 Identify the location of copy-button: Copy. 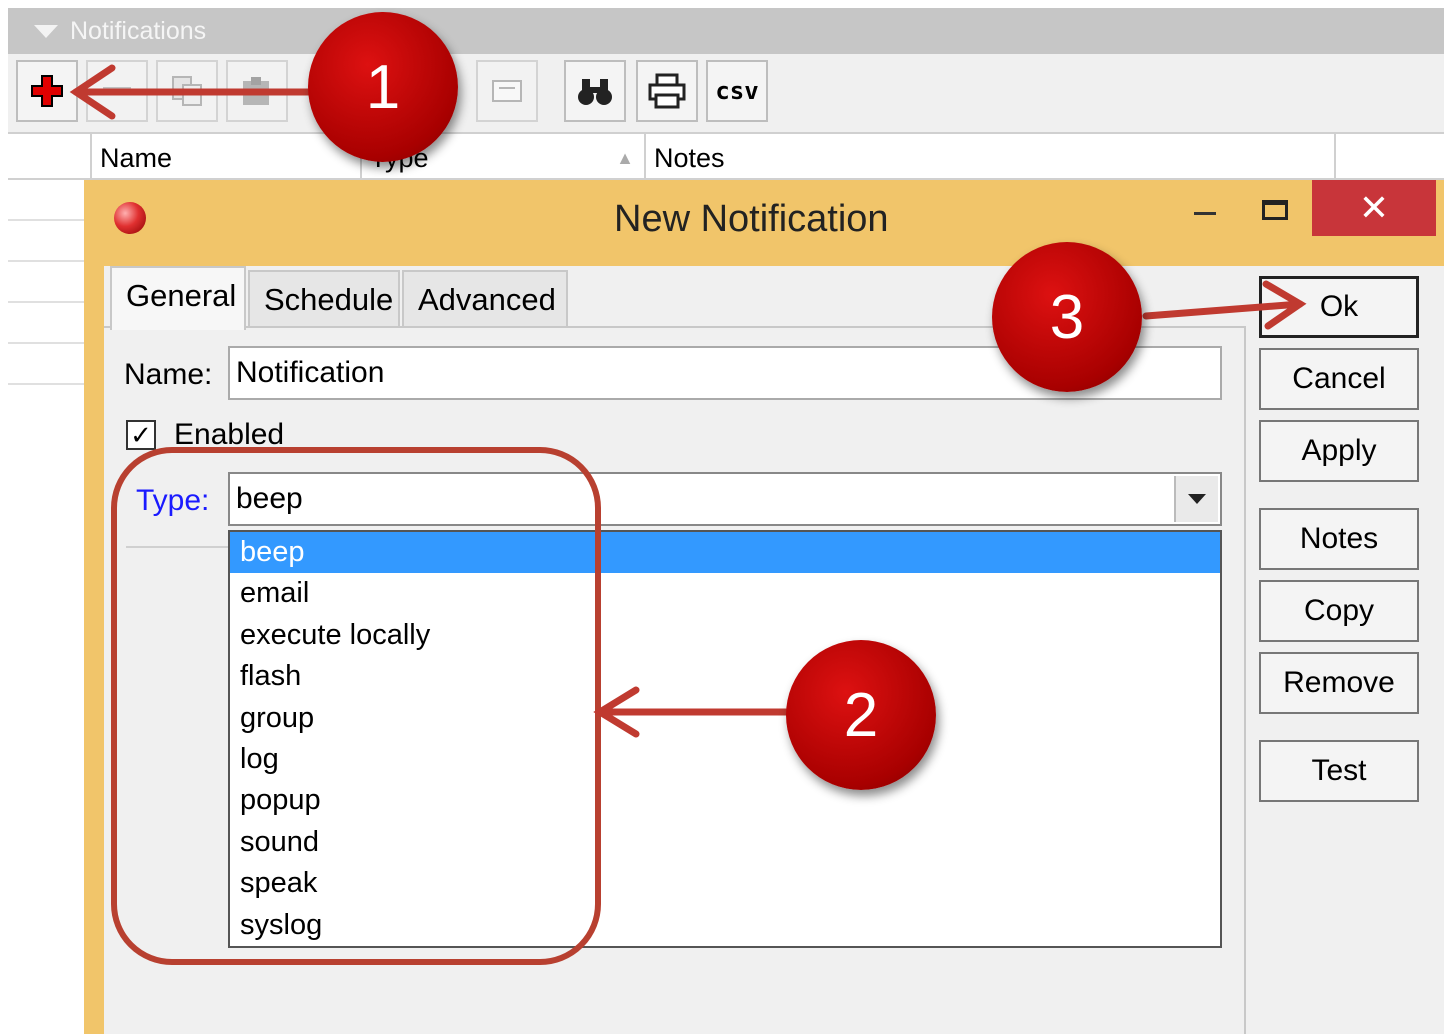
(1339, 611).